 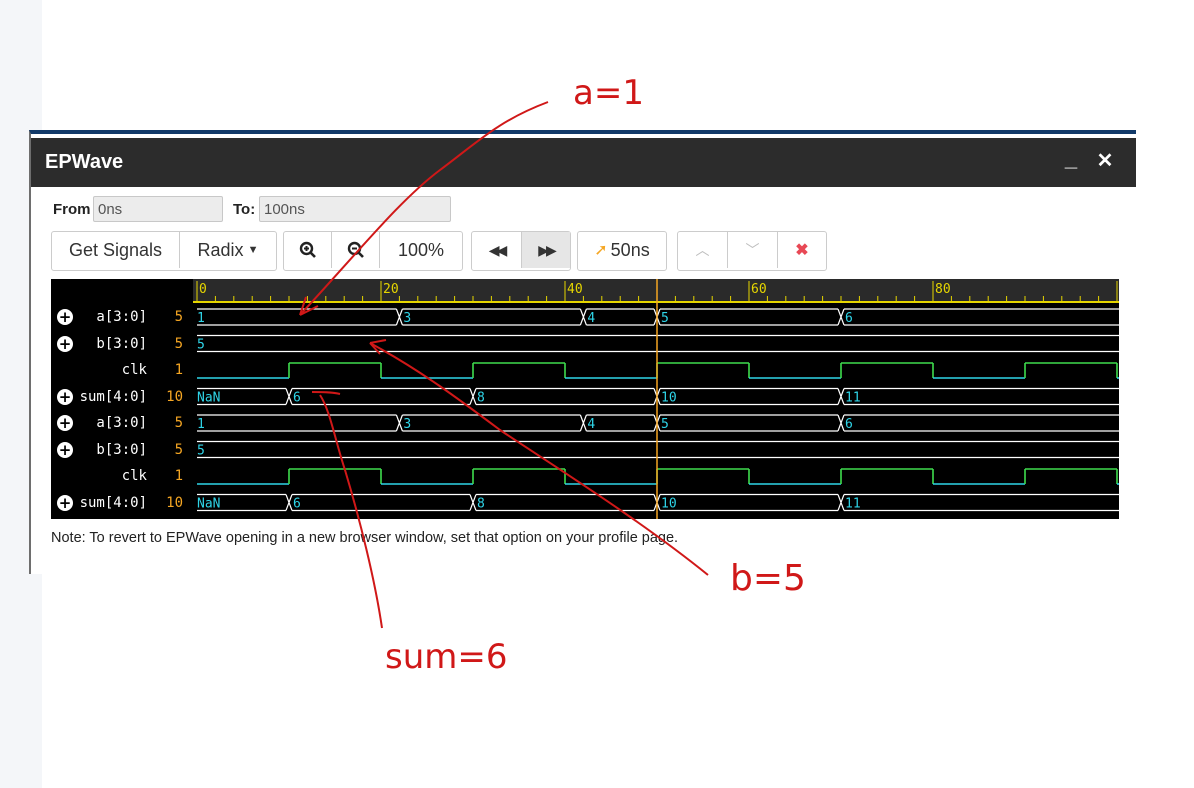 I want to click on annotation-sum: sum=6, so click(x=446, y=657).